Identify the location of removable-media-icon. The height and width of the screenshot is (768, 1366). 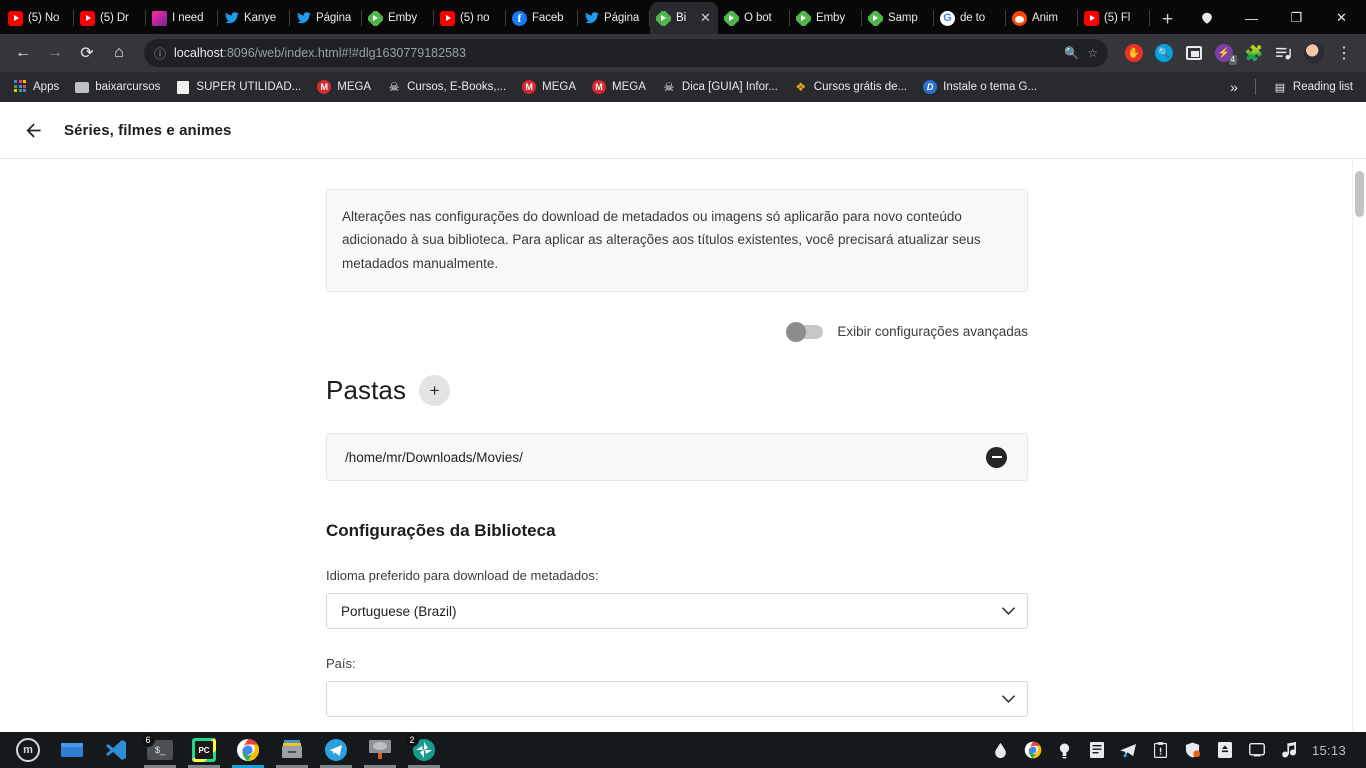
(1225, 750).